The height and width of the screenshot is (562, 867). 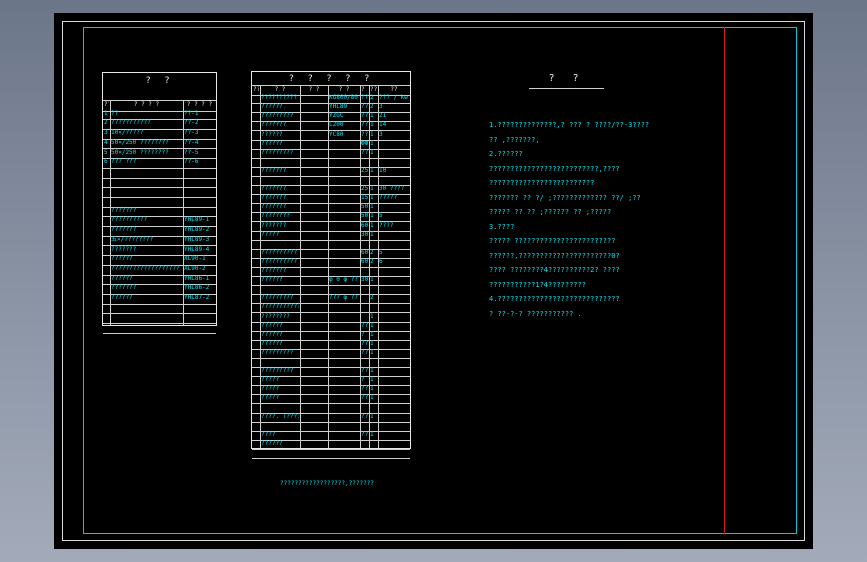 What do you see at coordinates (275, 216) in the screenshot?
I see `mid-table-cell: ????????` at bounding box center [275, 216].